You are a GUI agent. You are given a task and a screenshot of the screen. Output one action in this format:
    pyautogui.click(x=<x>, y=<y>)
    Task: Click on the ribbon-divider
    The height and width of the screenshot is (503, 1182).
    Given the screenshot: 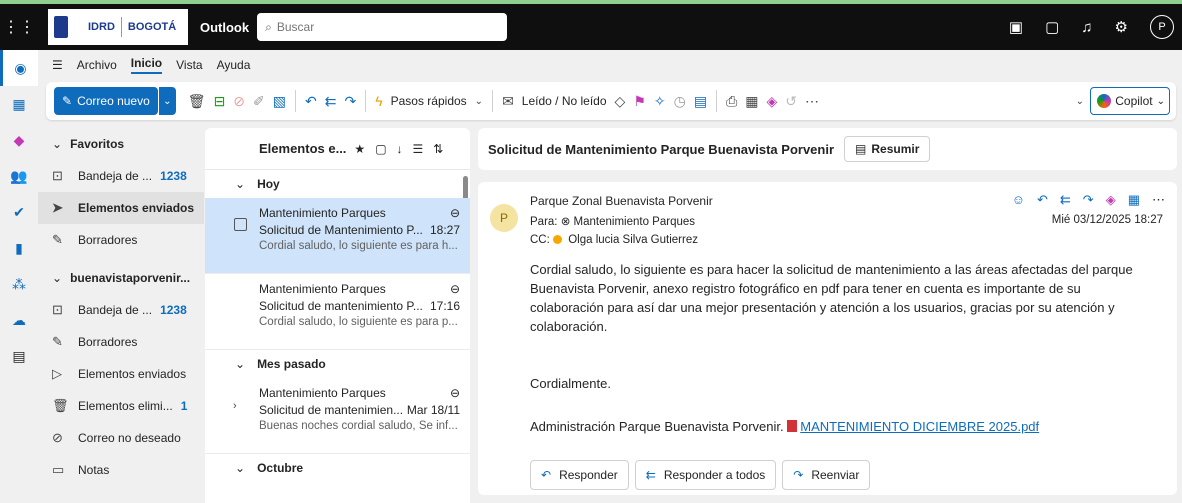 What is the action you would take?
    pyautogui.click(x=366, y=101)
    